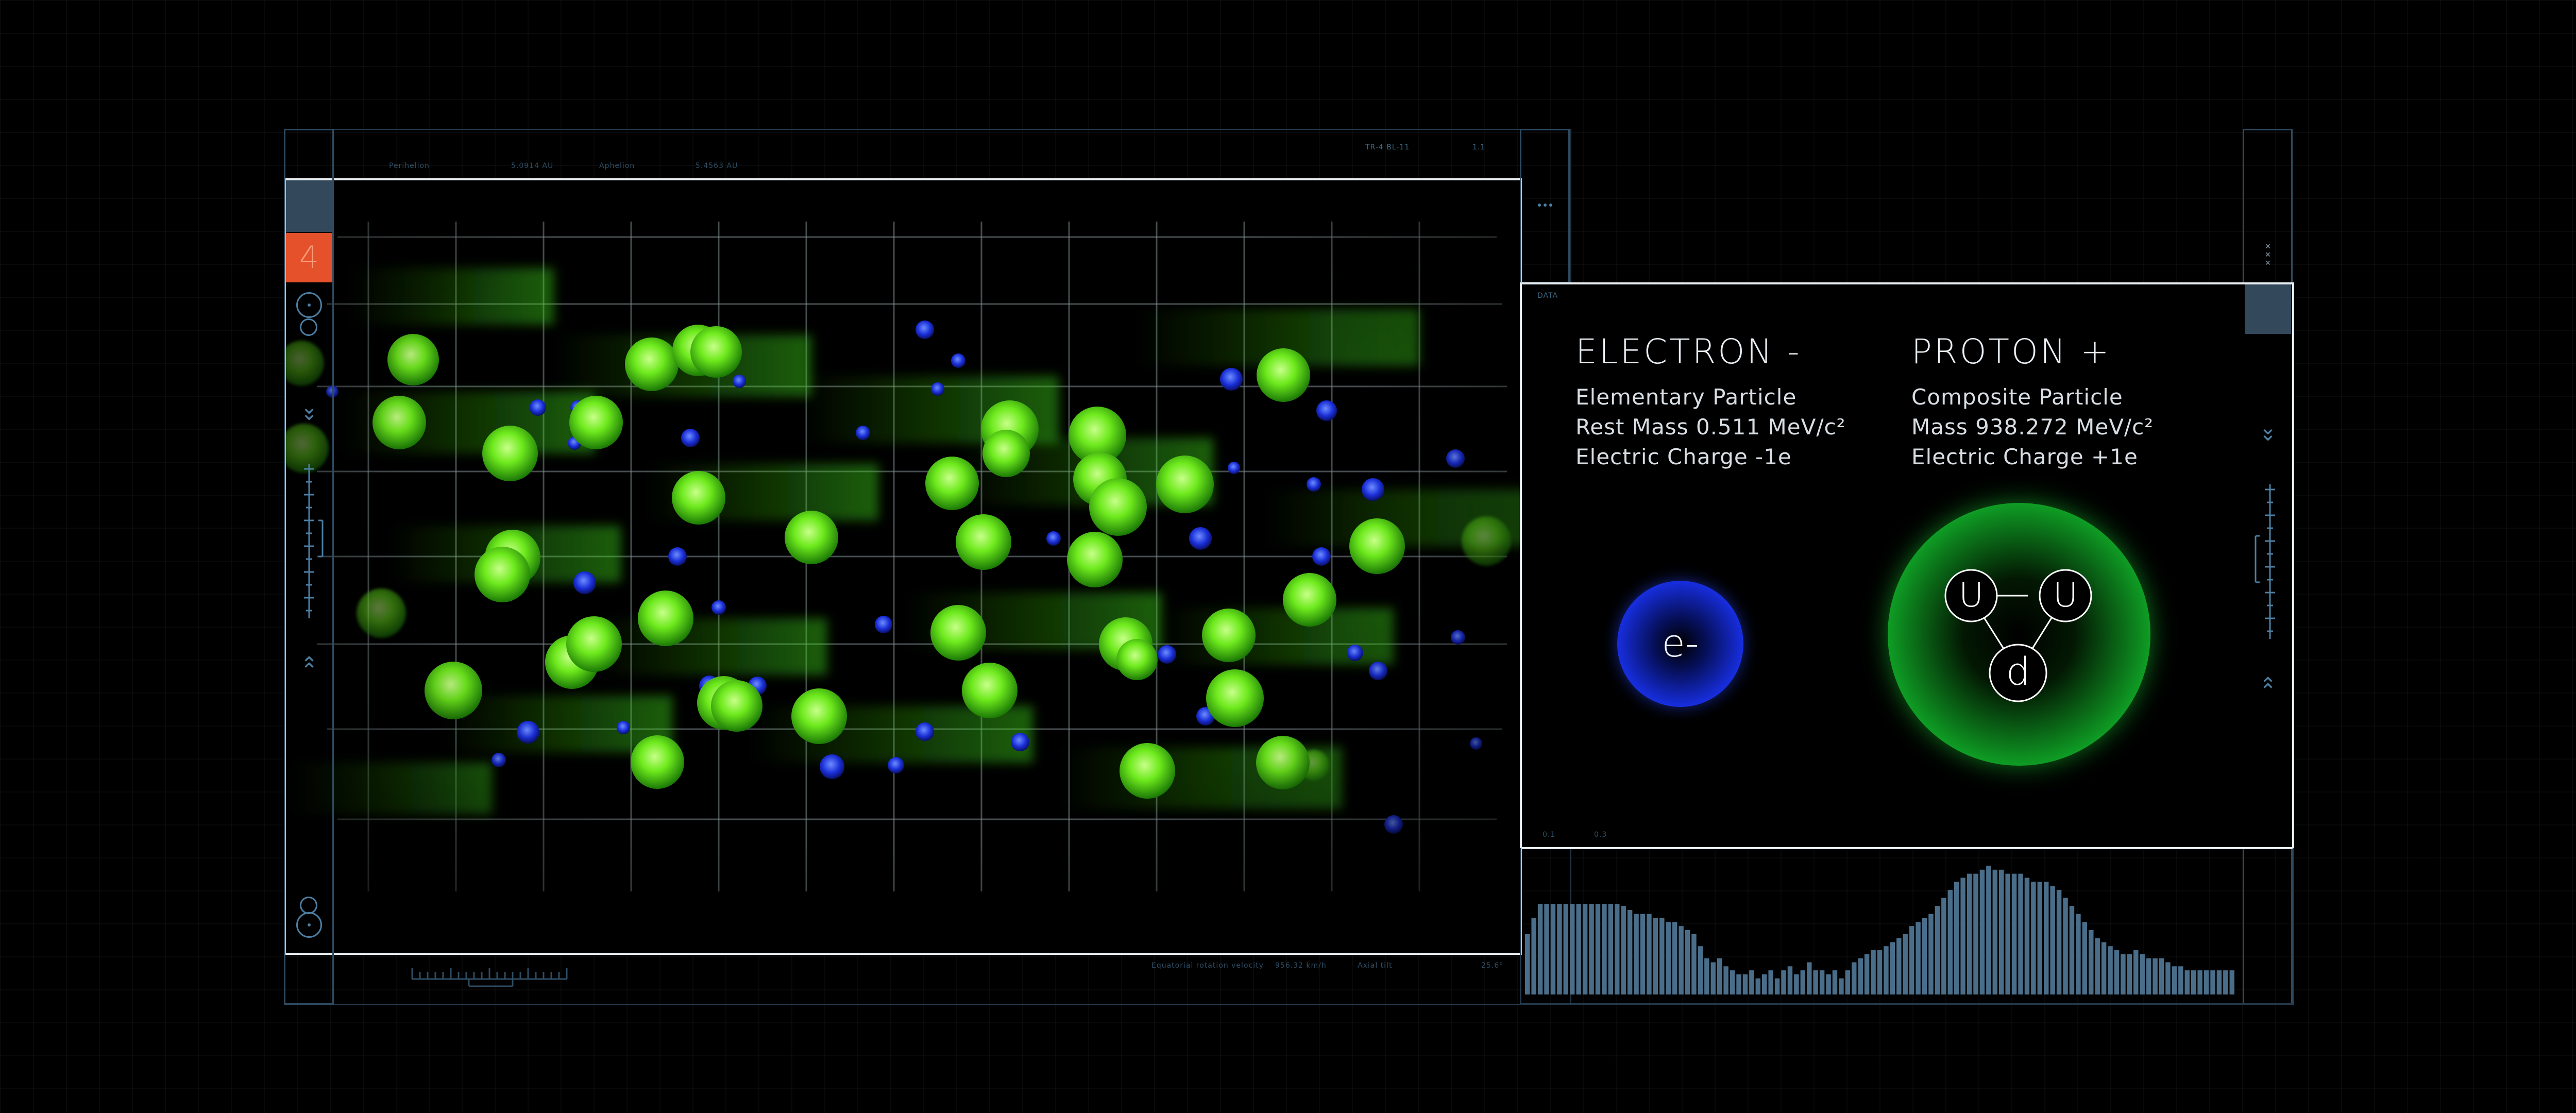  I want to click on target-ring-small-icon, so click(308, 327).